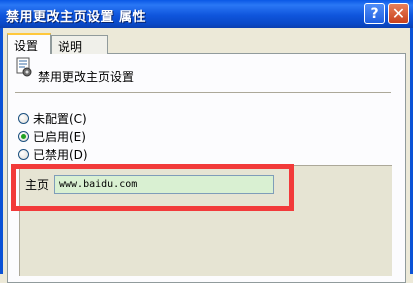  I want to click on homepage-label: 主页, so click(37, 185).